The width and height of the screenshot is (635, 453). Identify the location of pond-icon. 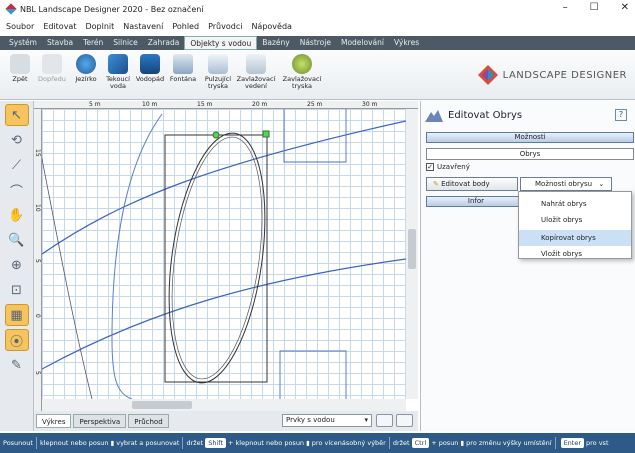
(86, 64).